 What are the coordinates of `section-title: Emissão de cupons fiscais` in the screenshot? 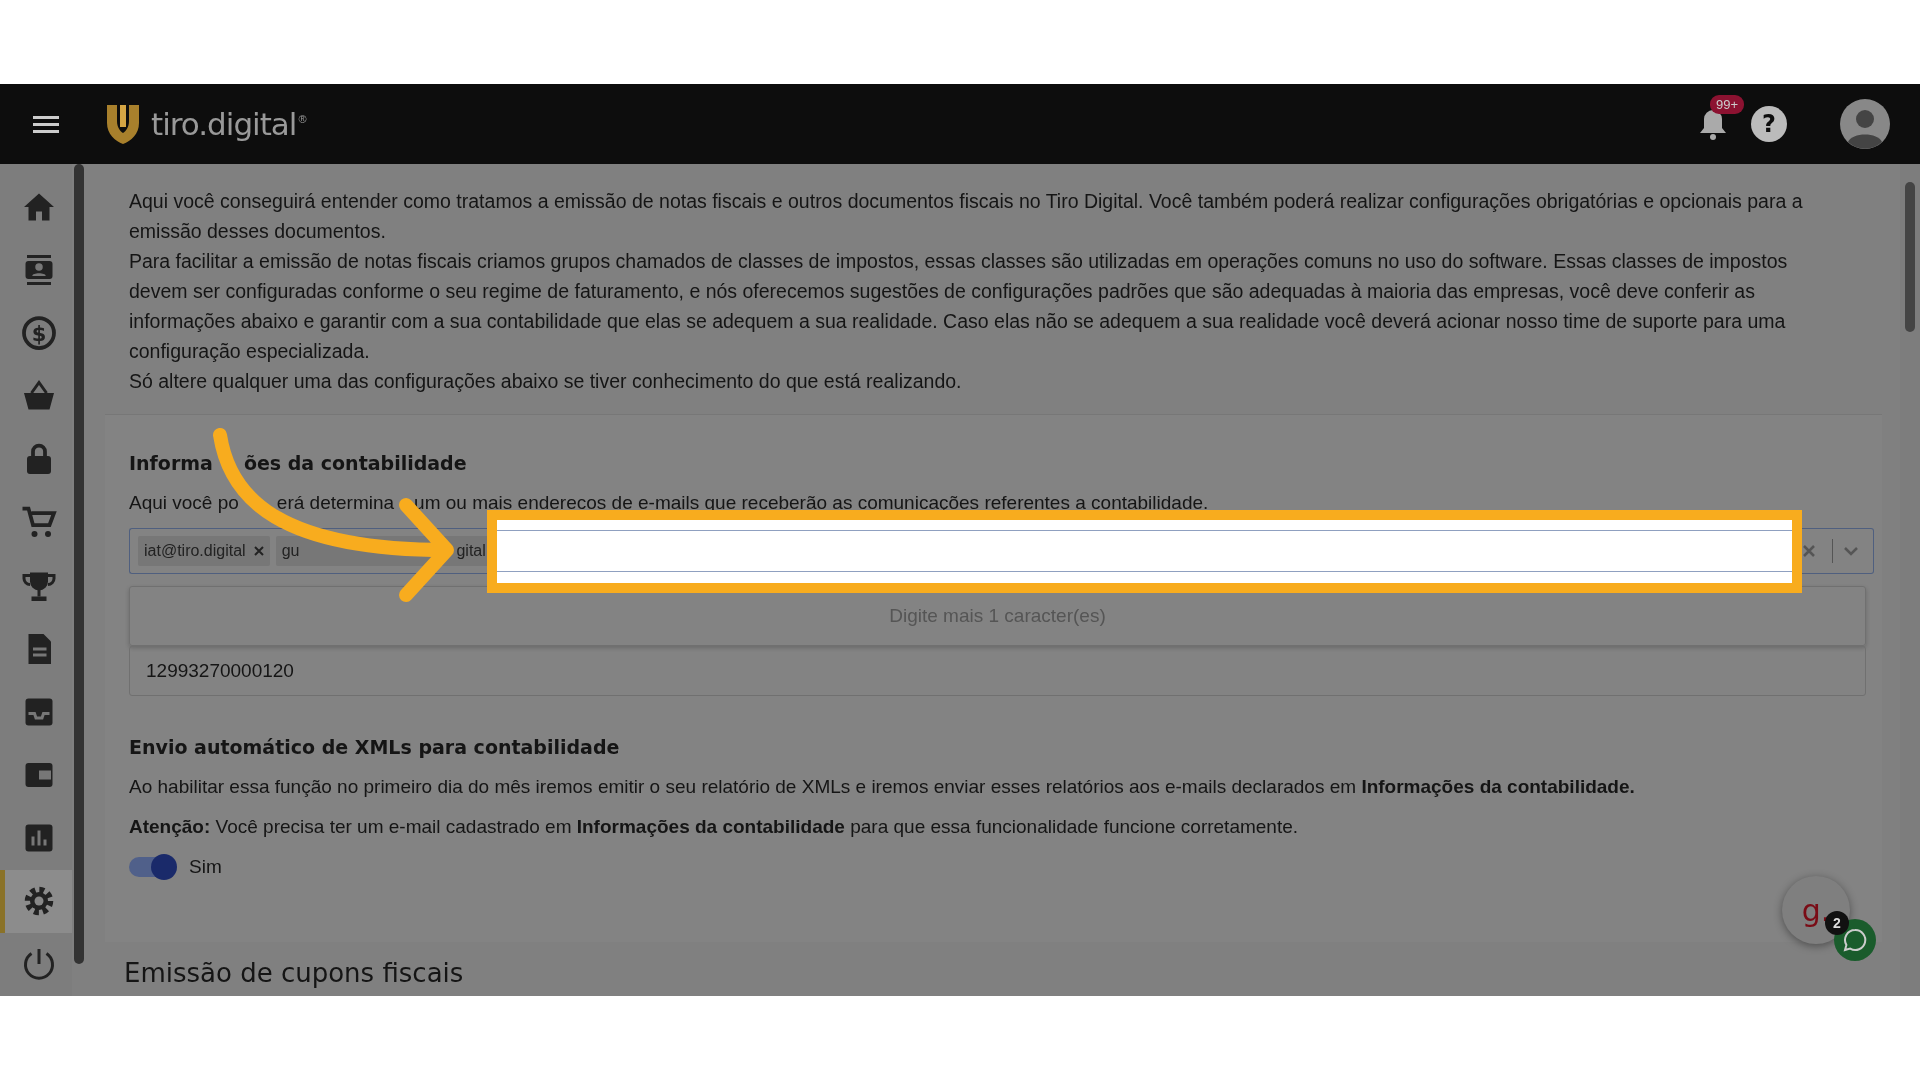 It's located at (294, 973).